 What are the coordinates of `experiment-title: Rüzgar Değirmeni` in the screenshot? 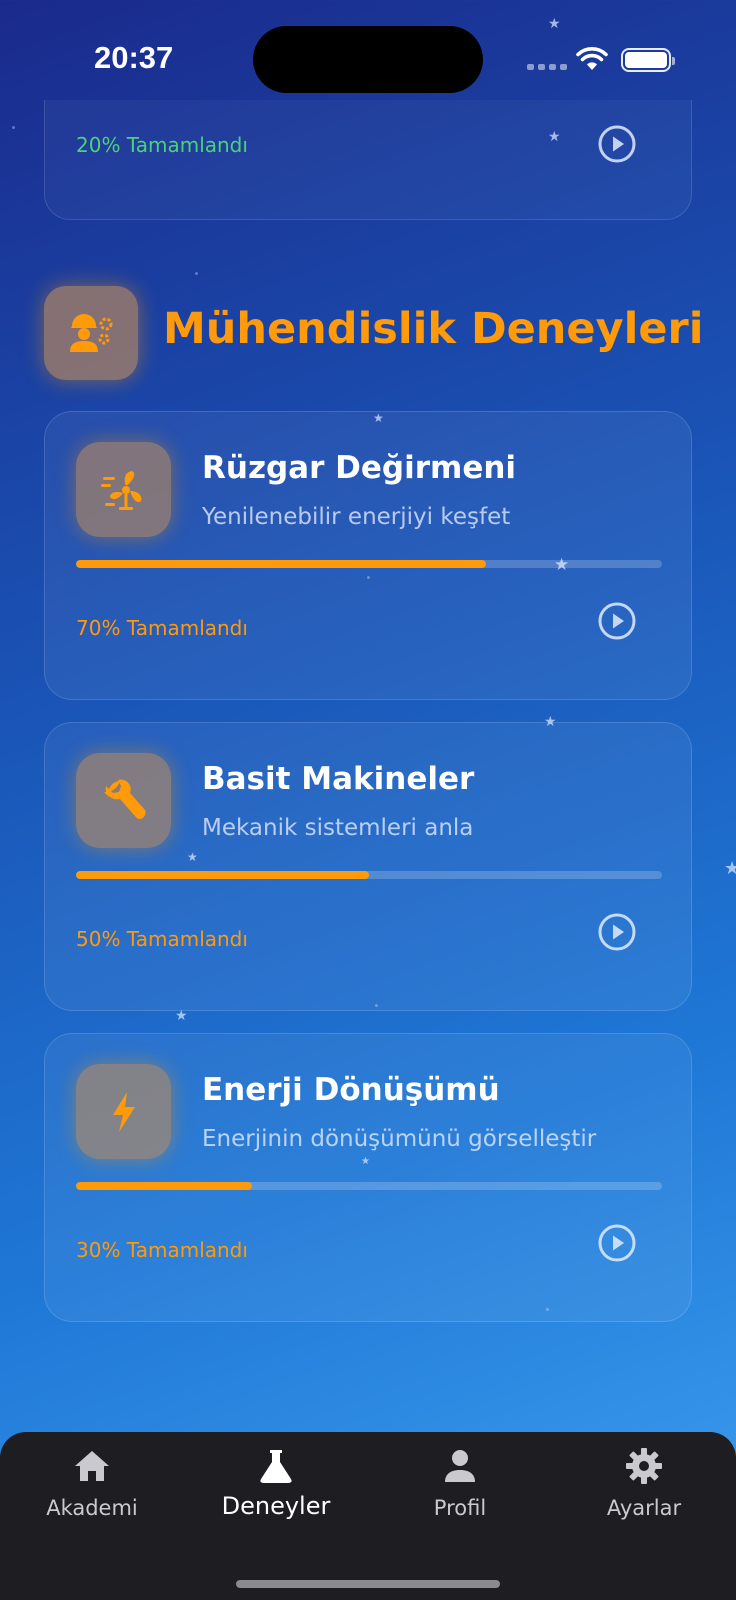 It's located at (359, 468).